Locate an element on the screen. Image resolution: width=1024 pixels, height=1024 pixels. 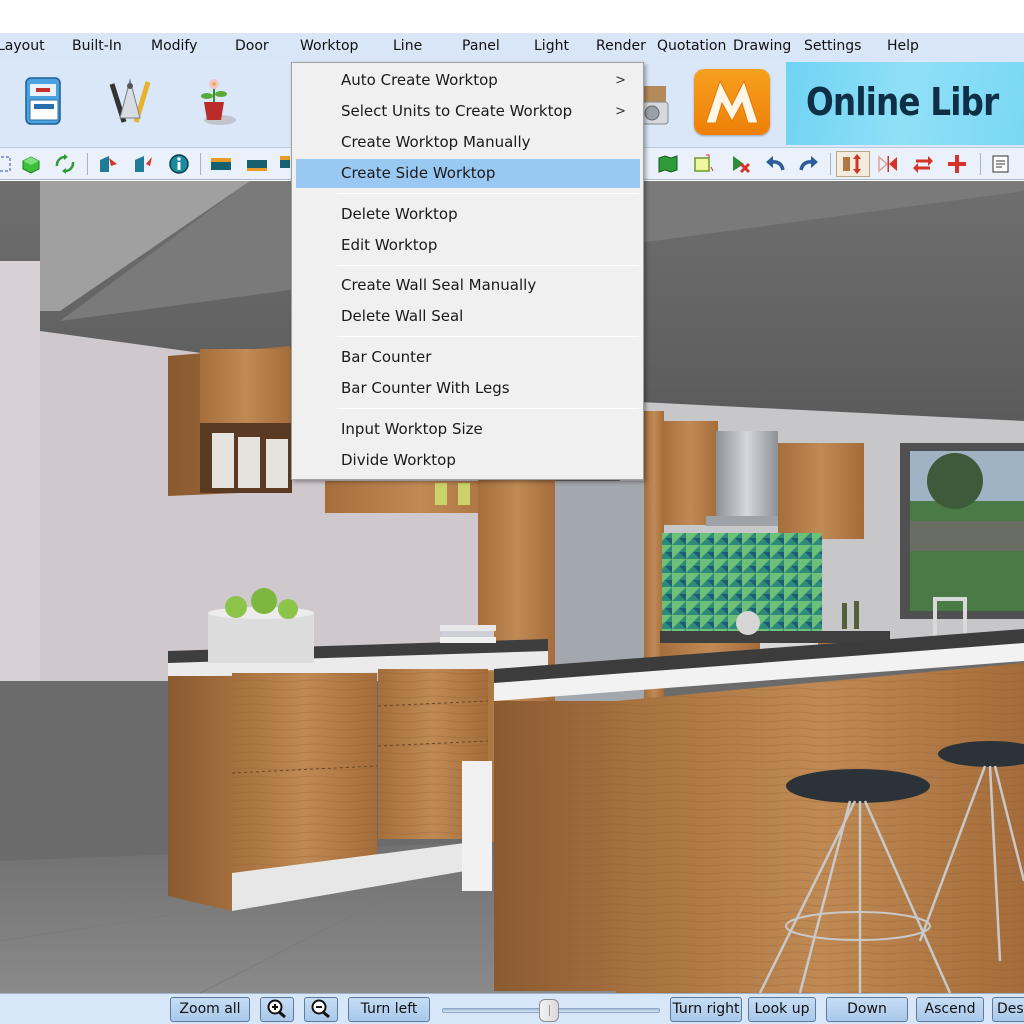
zoom-in-icon is located at coordinates (276, 1009).